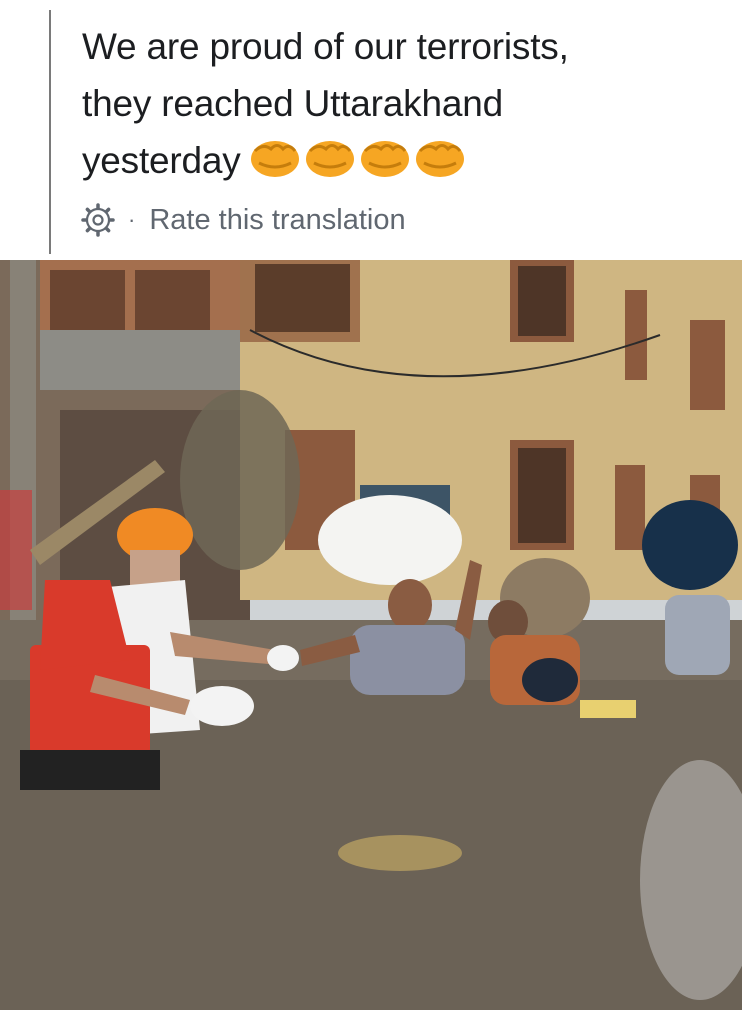 The image size is (742, 1010). I want to click on post-text-line-2: they reached Uttarakhand, so click(292, 103).